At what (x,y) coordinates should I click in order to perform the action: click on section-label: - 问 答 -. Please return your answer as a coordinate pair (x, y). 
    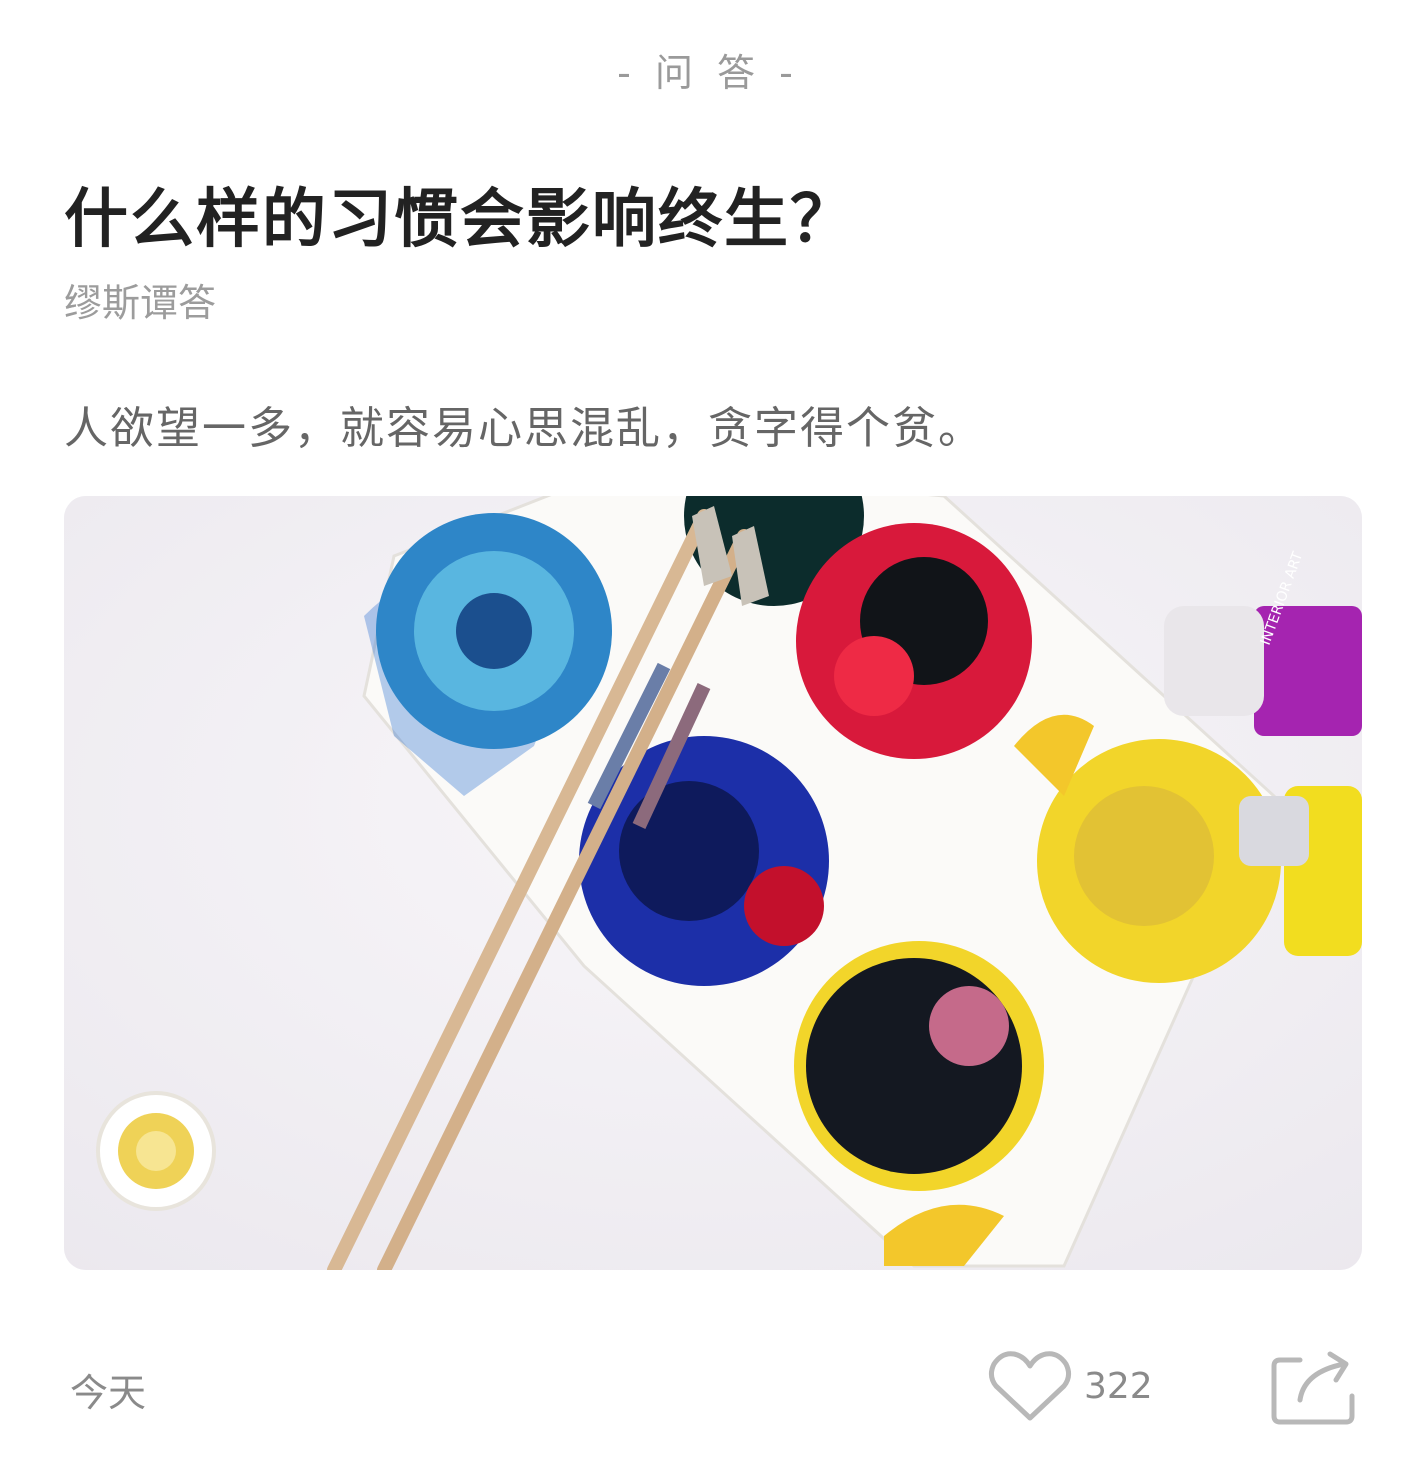
    Looking at the image, I should click on (708, 73).